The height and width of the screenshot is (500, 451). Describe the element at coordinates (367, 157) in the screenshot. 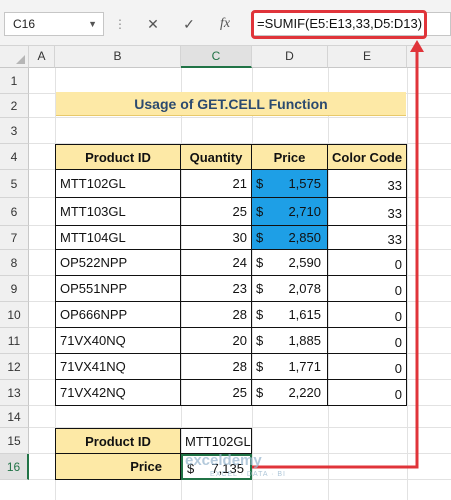

I see `table-header-cell: Color Code` at that location.